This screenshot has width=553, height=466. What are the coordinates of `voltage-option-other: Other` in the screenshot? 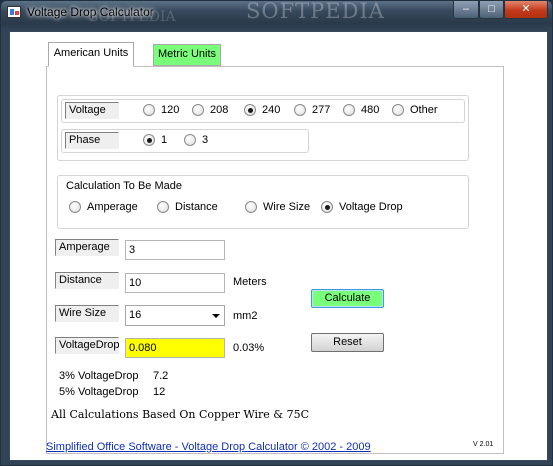 It's located at (415, 110).